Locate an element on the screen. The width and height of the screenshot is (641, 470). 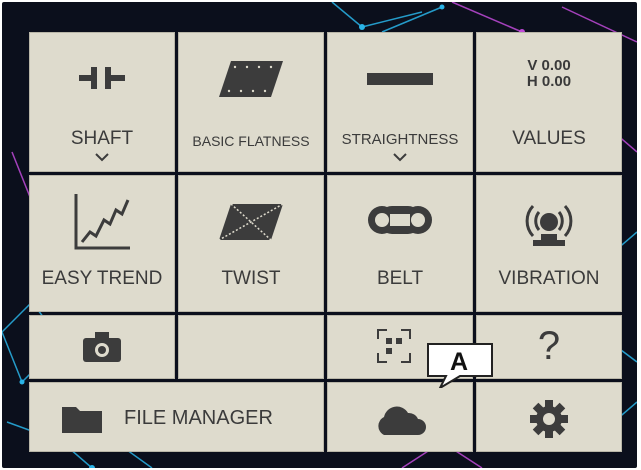
gear-icon is located at coordinates (549, 419).